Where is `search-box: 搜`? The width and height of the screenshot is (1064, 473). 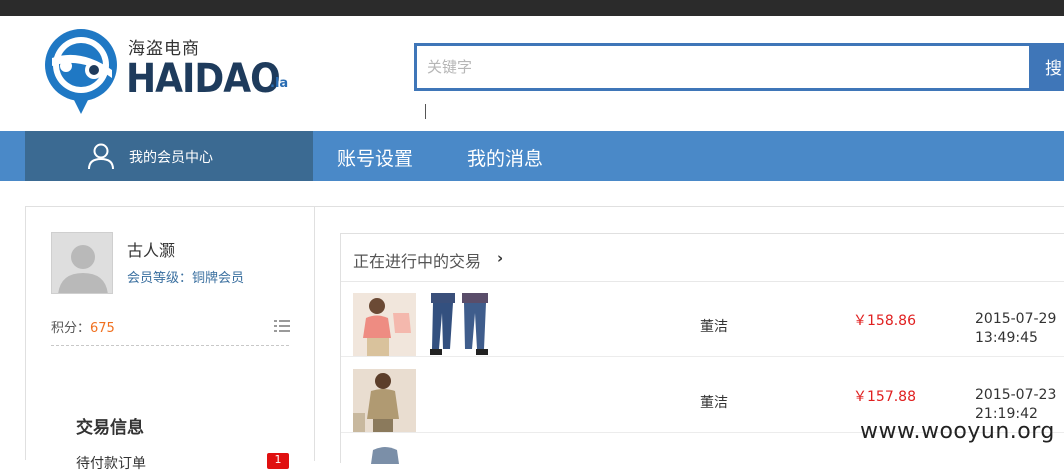 search-box: 搜 is located at coordinates (739, 67).